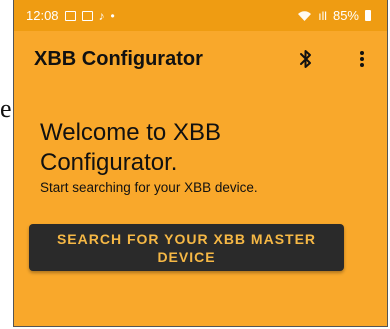  I want to click on overflow-menu-button, so click(362, 59).